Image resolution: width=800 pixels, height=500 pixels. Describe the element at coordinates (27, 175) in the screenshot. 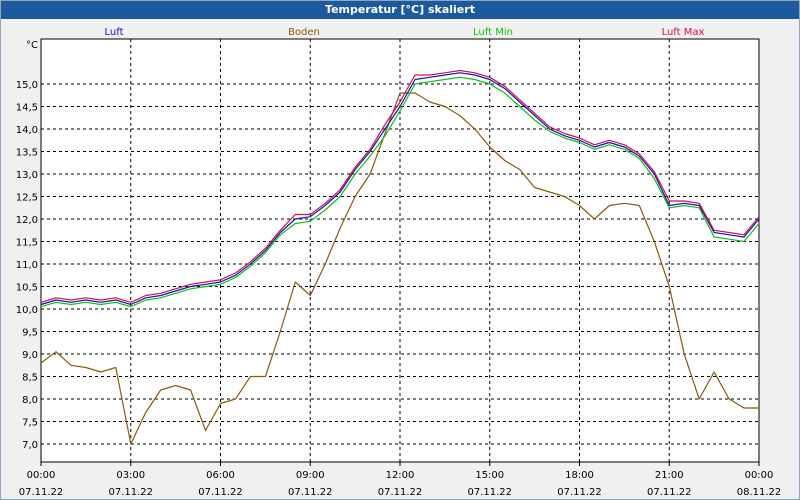

I see `y-tick-label: 13,0` at that location.